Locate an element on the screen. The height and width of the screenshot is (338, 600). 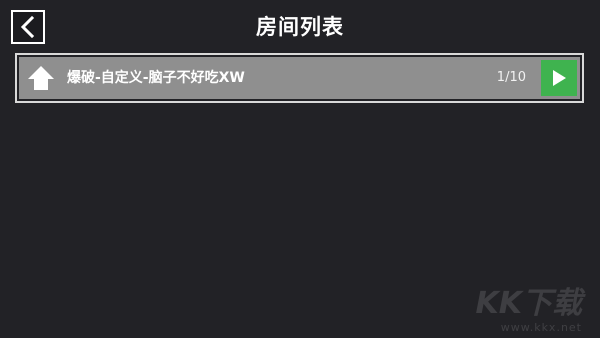
page-title: 房间列表 is located at coordinates (300, 27).